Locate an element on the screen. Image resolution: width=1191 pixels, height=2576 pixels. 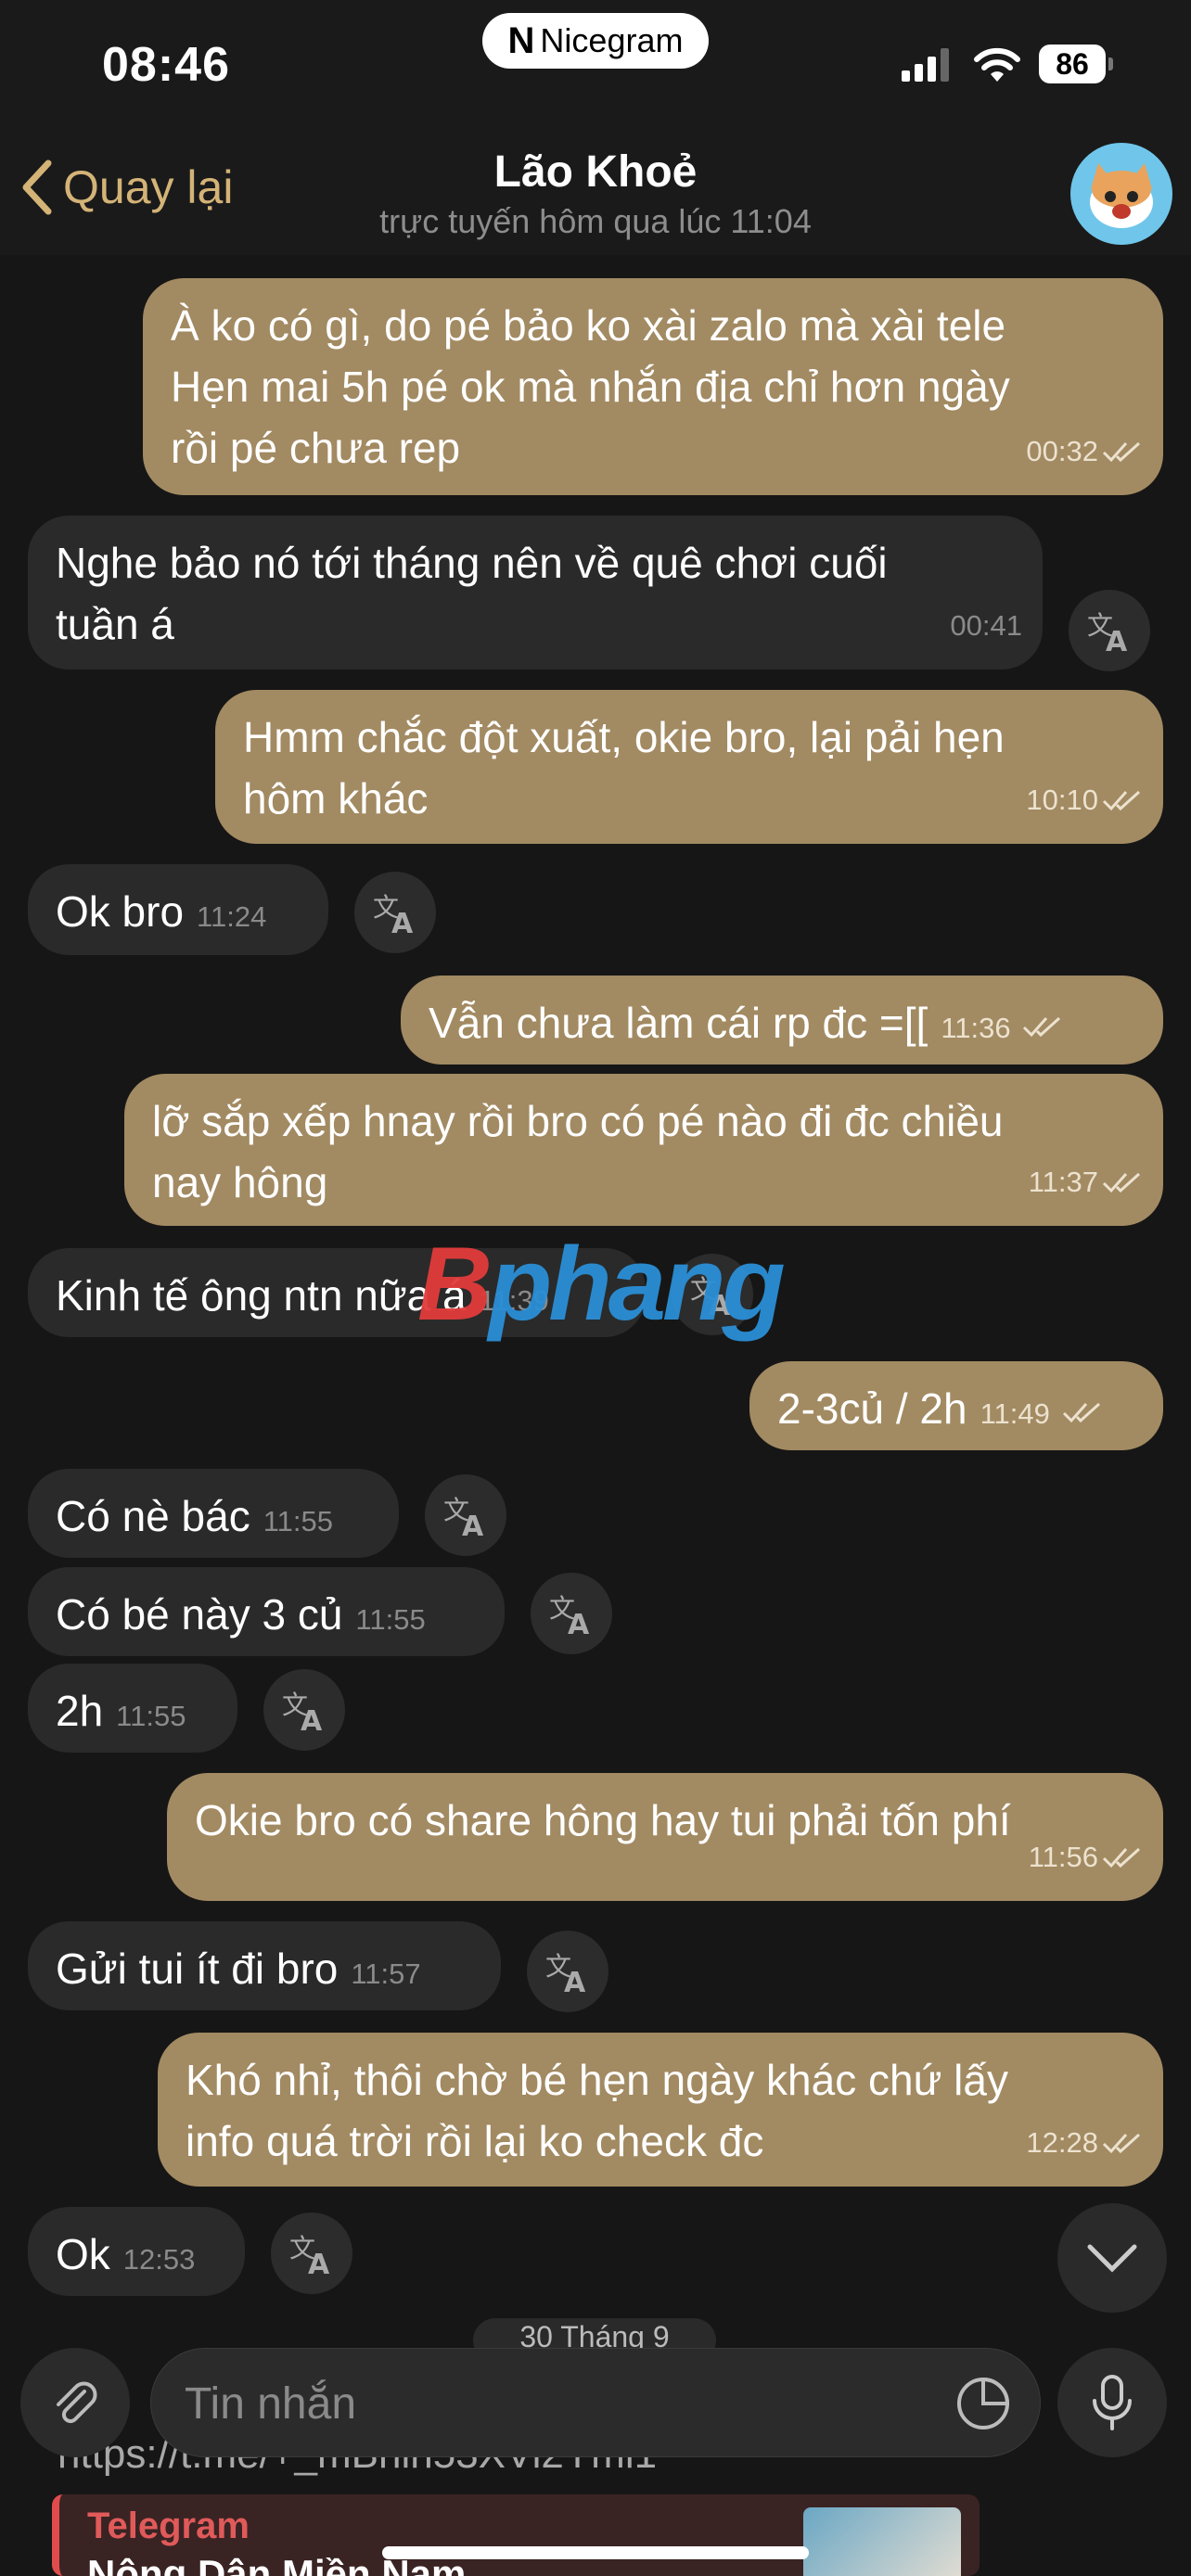
status-bar: 08:46 N Nicegram 86 is located at coordinates (595, 65).